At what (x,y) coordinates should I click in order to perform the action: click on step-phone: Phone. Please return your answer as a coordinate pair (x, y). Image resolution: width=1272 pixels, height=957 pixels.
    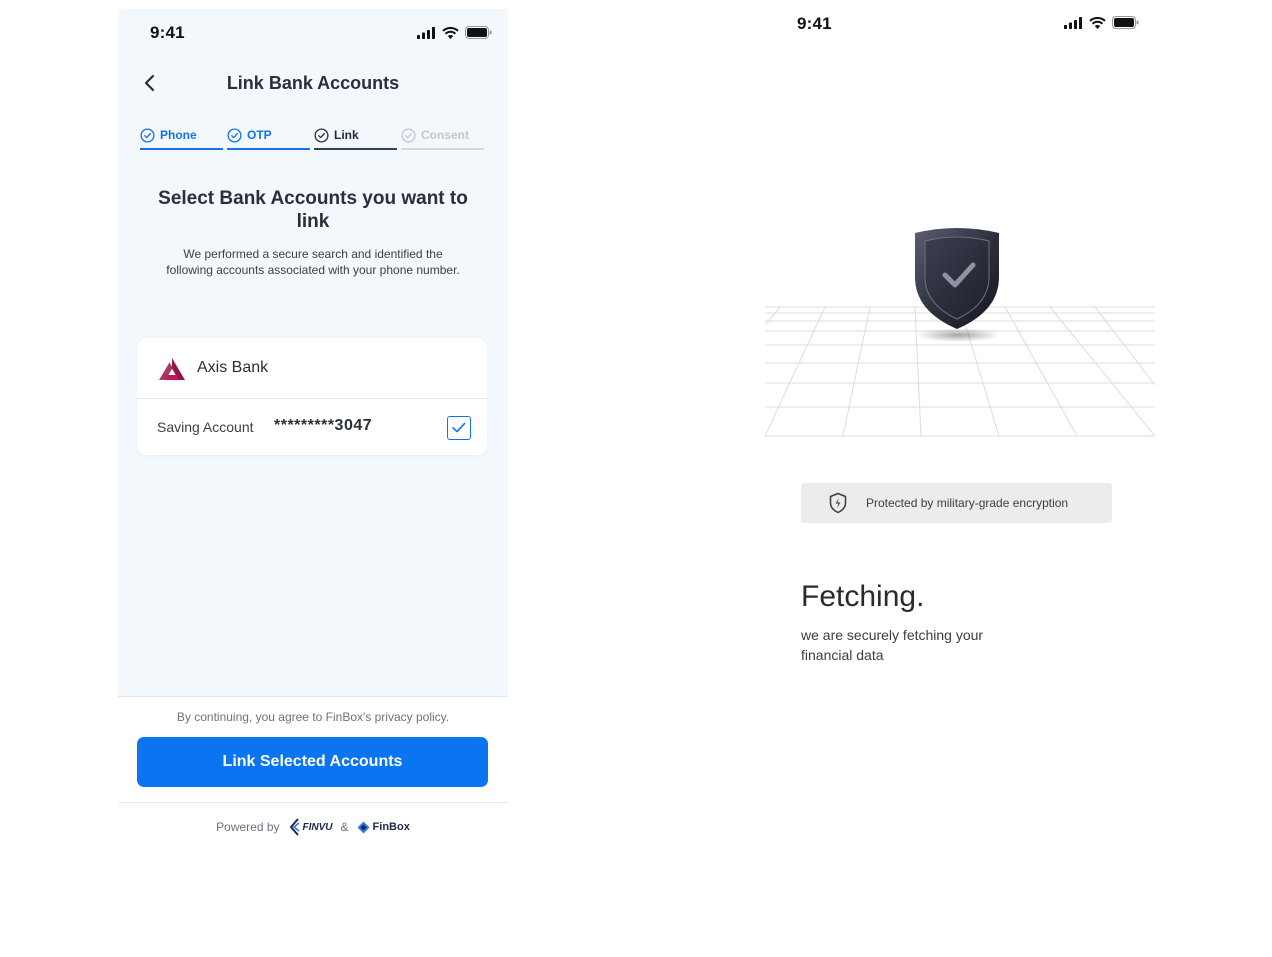
    Looking at the image, I should click on (181, 137).